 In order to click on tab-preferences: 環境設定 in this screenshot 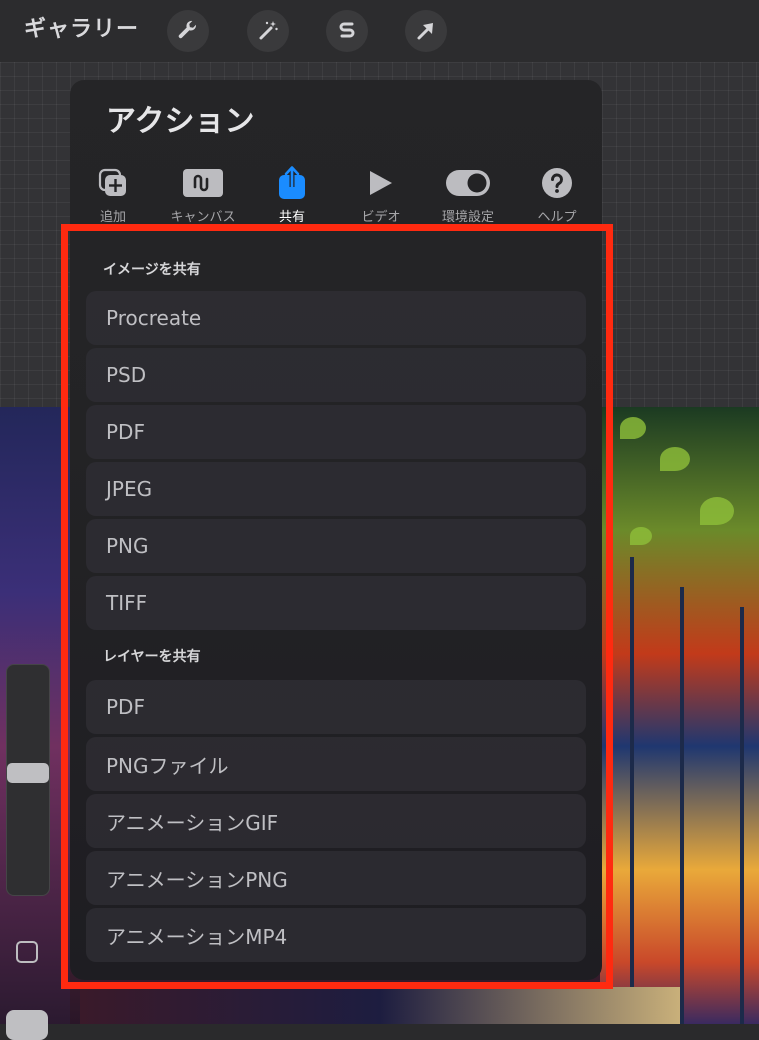, I will do `click(468, 195)`.